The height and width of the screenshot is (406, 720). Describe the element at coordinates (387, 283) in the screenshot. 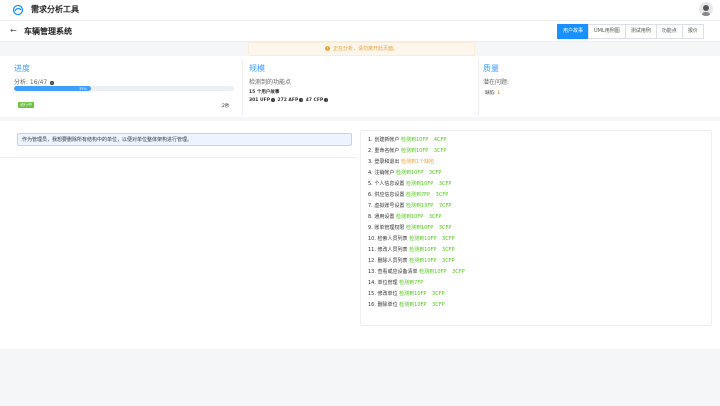

I see `feature-name: 单位管理` at that location.